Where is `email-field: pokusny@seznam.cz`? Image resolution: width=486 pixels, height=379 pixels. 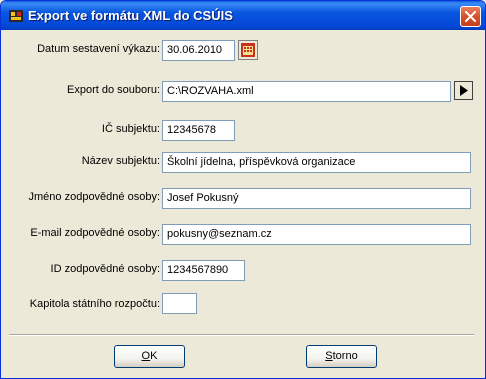
email-field: pokusny@seznam.cz is located at coordinates (316, 234).